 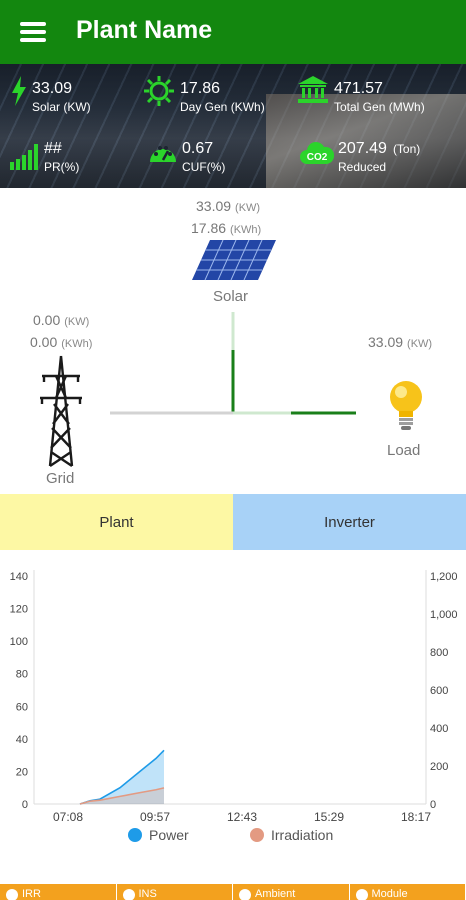 I want to click on legend-marker-irradiation, so click(x=257, y=835).